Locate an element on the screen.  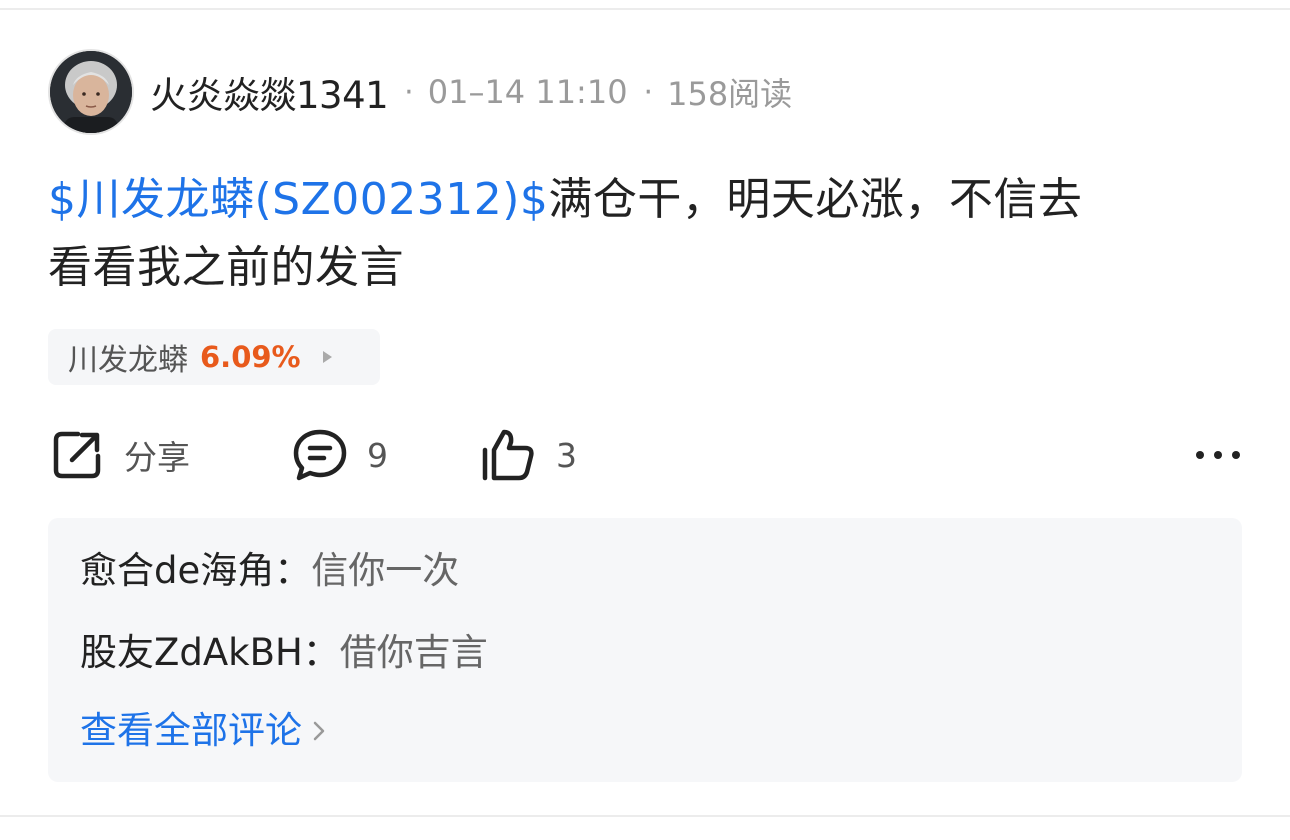
comment-item: 股友ZdAkBH：借你吉言 is located at coordinates (284, 653).